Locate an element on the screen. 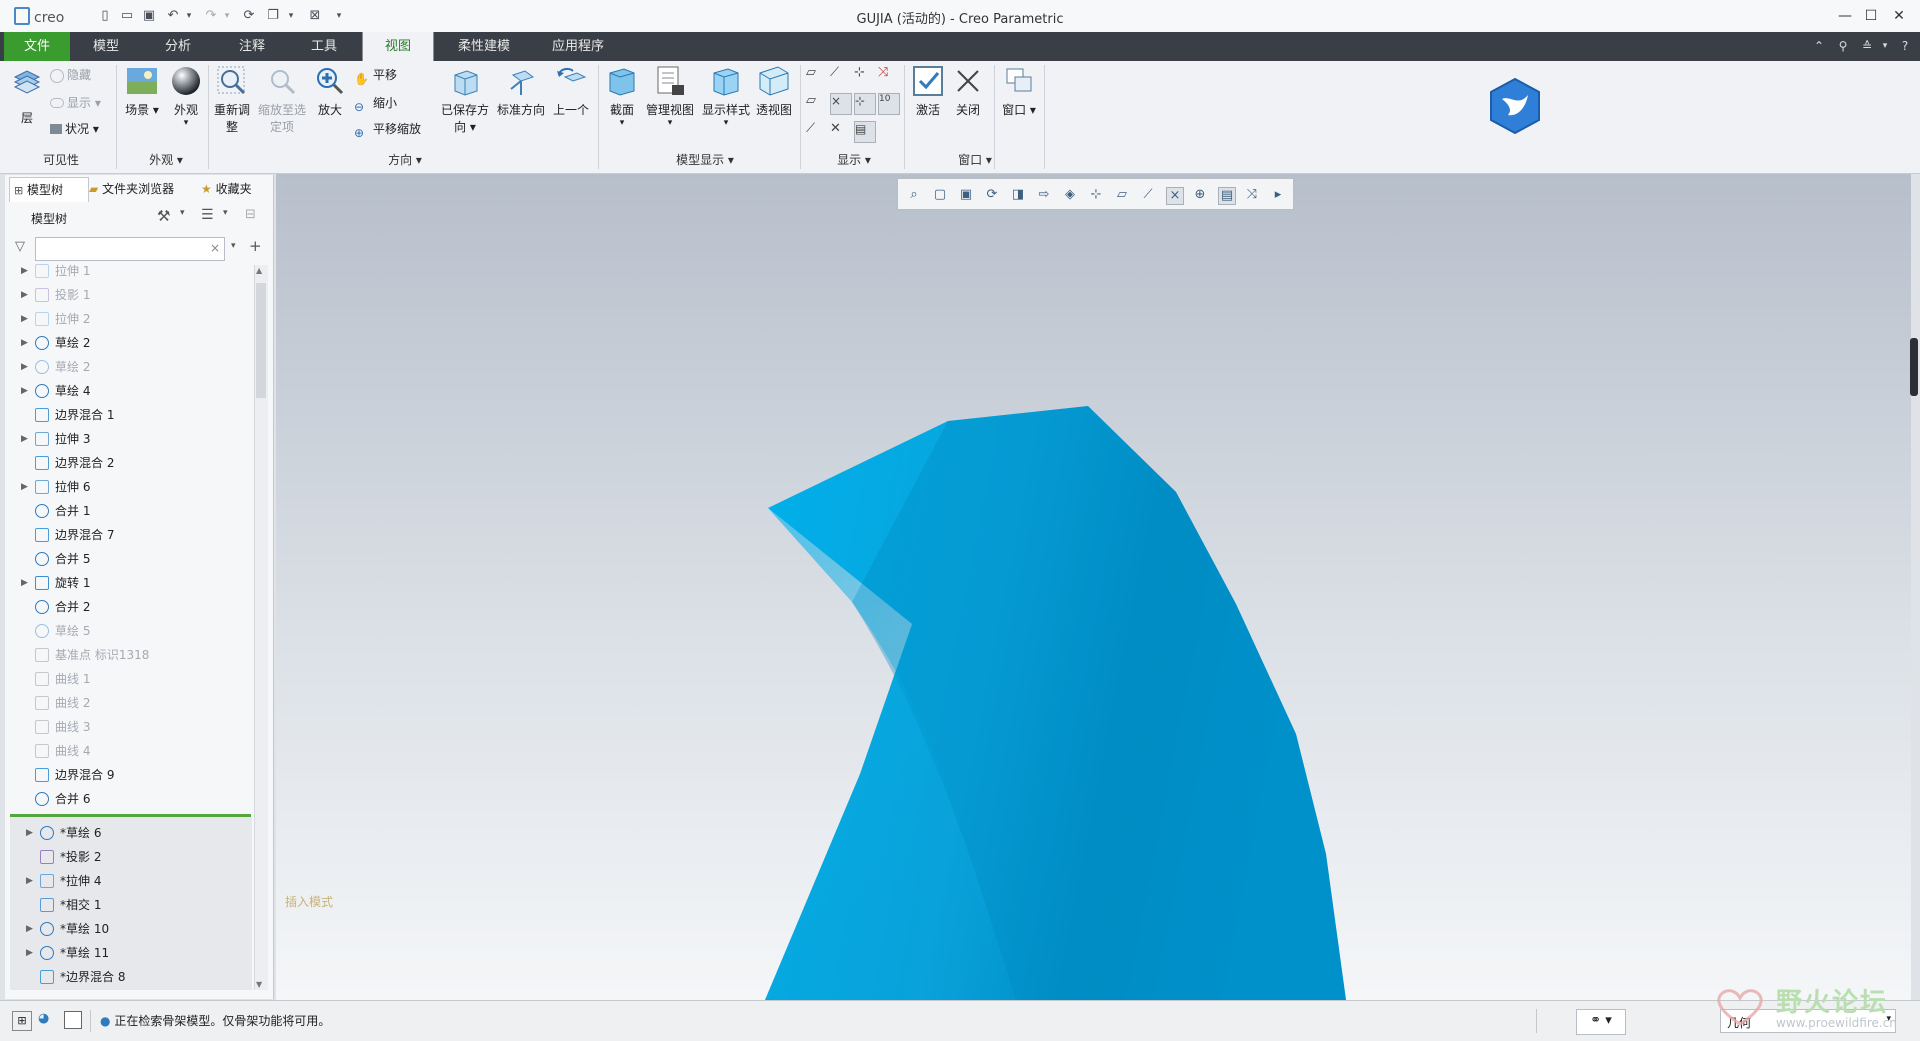 This screenshot has height=1041, width=1920. section-dropdown-icon: ▾ is located at coordinates (622, 123).